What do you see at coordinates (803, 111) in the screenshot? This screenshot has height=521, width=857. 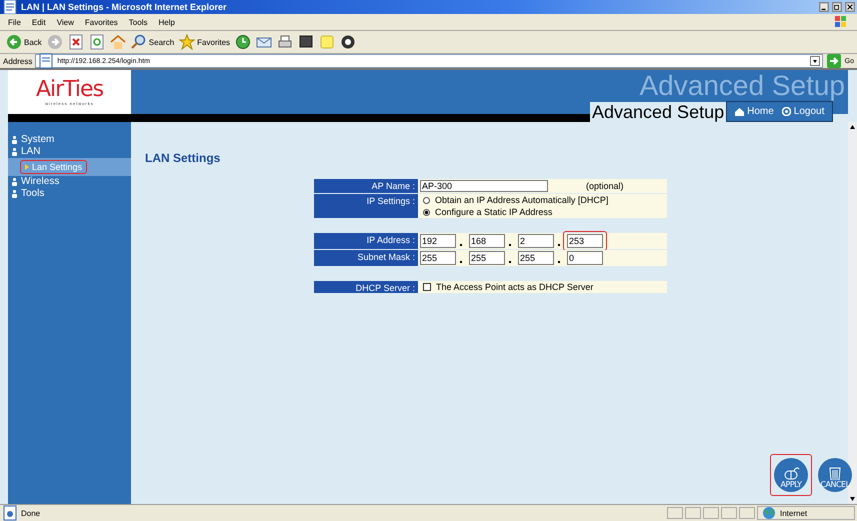 I see `header-link: Logout` at bounding box center [803, 111].